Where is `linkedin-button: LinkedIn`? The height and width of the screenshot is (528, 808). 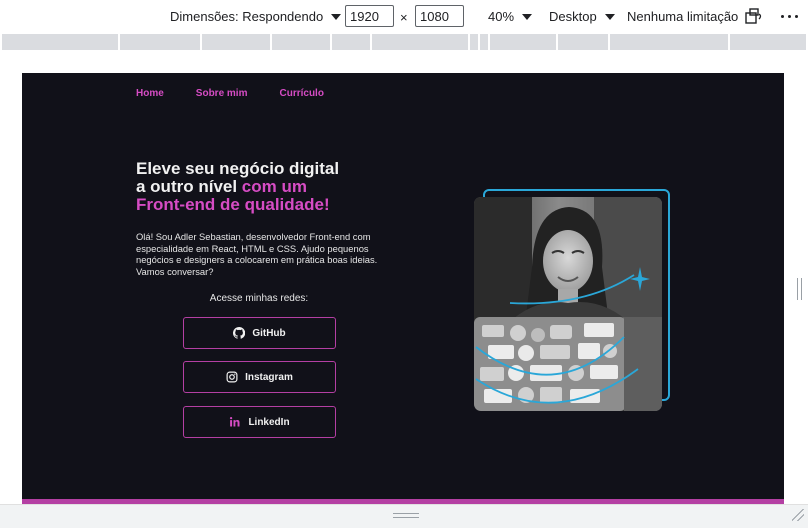 linkedin-button: LinkedIn is located at coordinates (259, 422).